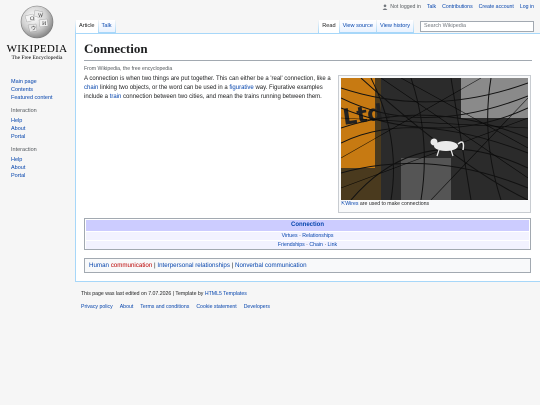 This screenshot has width=540, height=405. Describe the element at coordinates (307, 245) in the screenshot. I see `navbox-row: Friendships · Chain · Link` at that location.